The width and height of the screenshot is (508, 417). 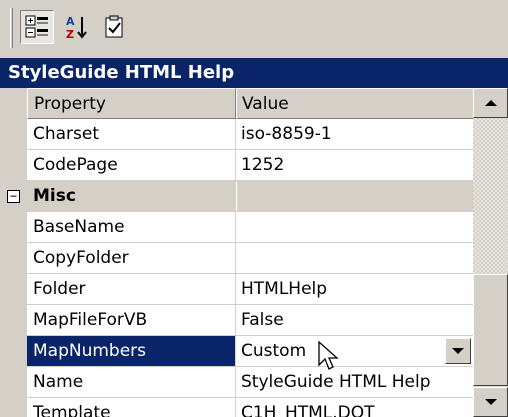 I want to click on alphabetical-button: A Z, so click(x=77, y=27).